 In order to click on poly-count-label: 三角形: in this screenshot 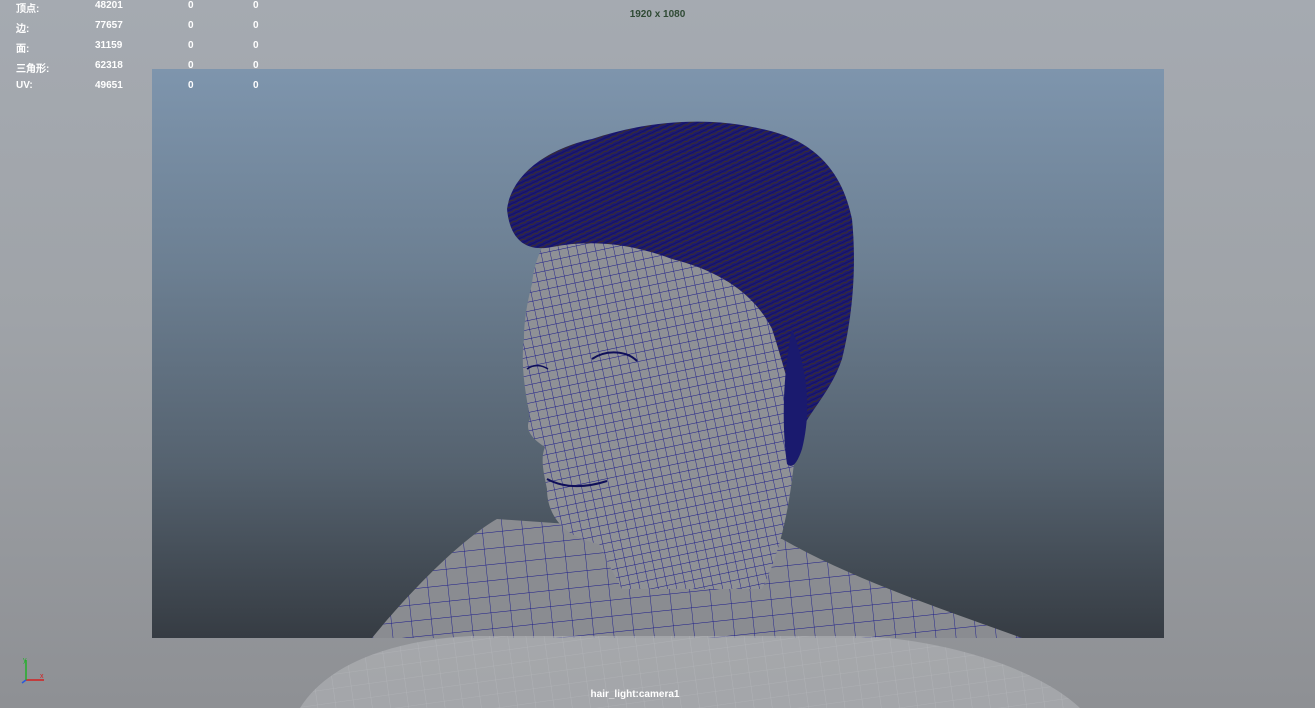, I will do `click(33, 69)`.